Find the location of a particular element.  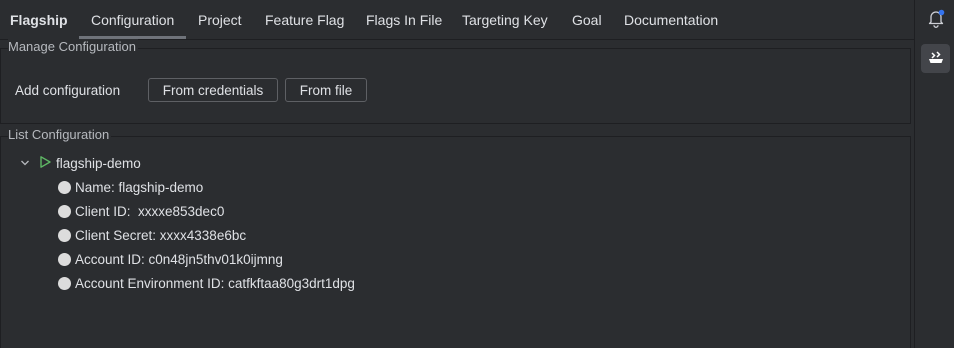

manage-configuration-title: Manage Configuration is located at coordinates (73, 47).